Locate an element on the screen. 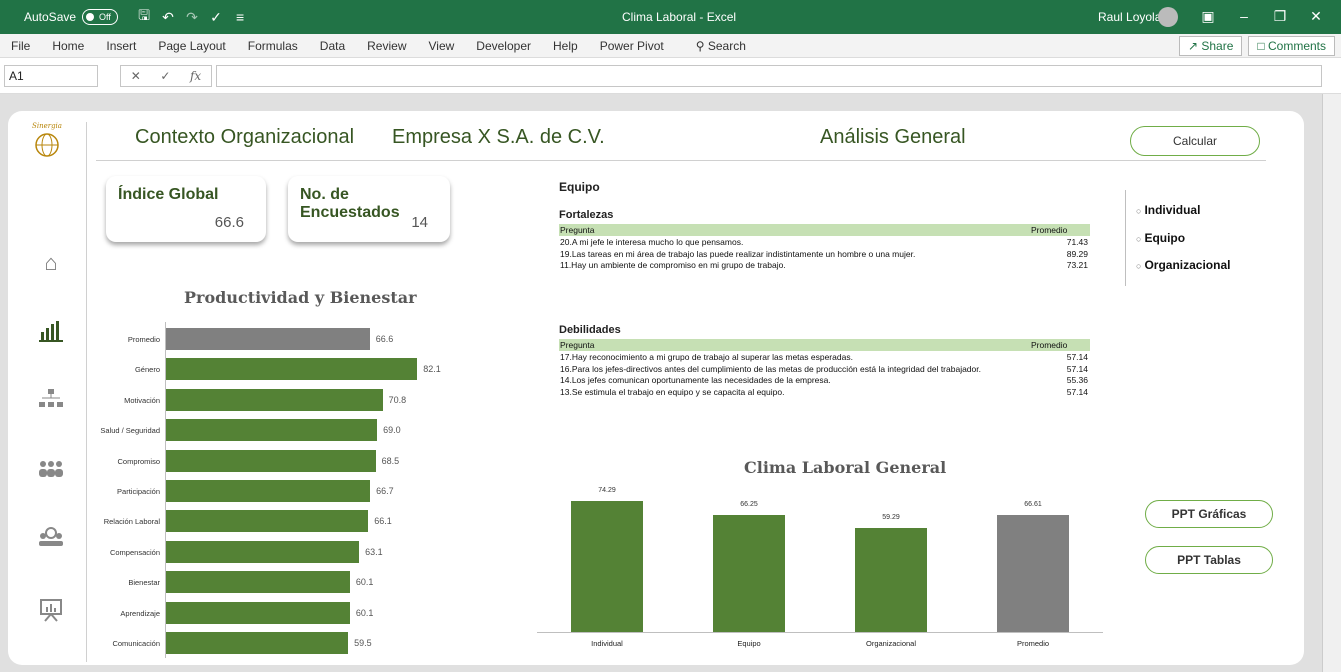 This screenshot has width=1341, height=672. vbar-category: Promedio is located at coordinates (1033, 643).